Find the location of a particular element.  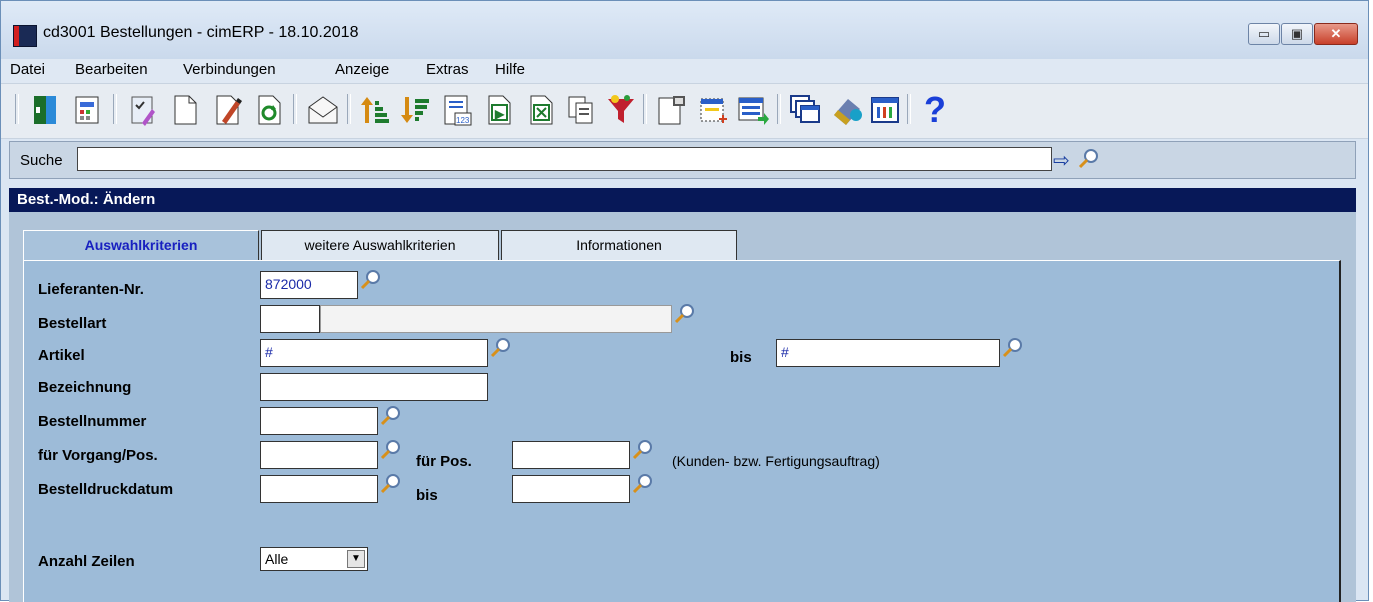

bestellnummer-label: Bestellnummer is located at coordinates (92, 421).